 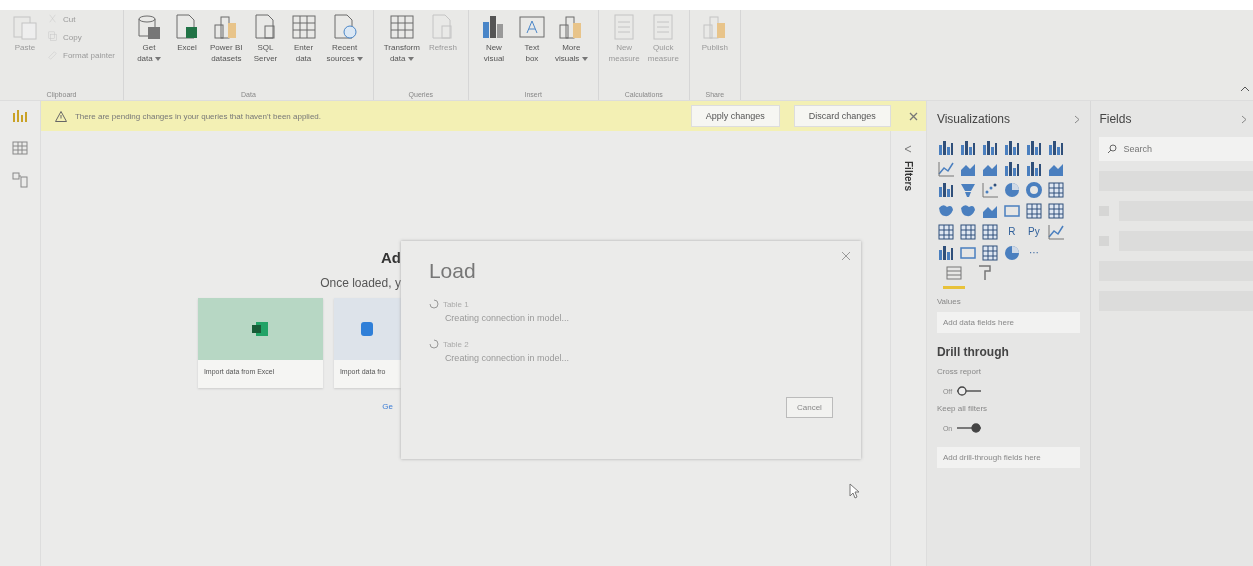 What do you see at coordinates (1008, 322) in the screenshot?
I see `drop-field: Add data fields here` at bounding box center [1008, 322].